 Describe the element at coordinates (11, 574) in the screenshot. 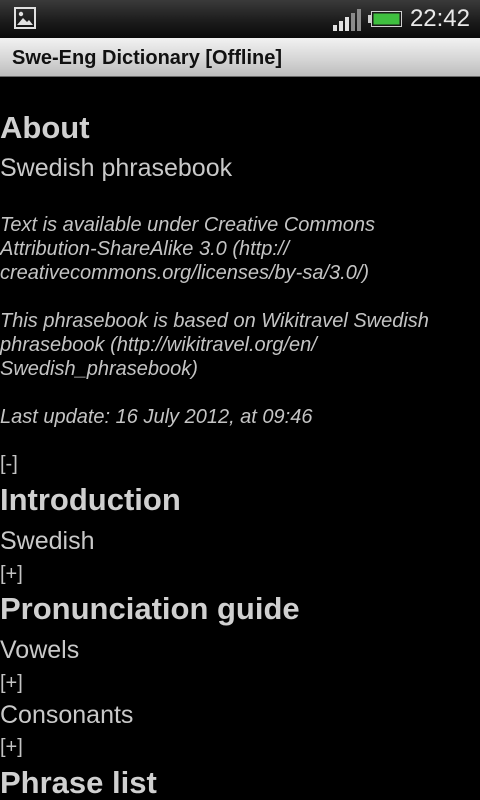

I see `expand-toggle-swedish: [+]` at that location.